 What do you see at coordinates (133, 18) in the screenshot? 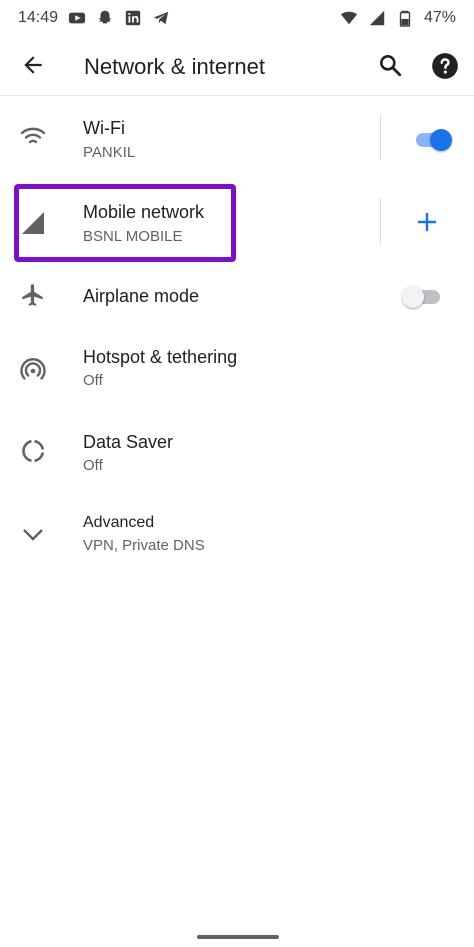
I see `linkedin-icon` at bounding box center [133, 18].